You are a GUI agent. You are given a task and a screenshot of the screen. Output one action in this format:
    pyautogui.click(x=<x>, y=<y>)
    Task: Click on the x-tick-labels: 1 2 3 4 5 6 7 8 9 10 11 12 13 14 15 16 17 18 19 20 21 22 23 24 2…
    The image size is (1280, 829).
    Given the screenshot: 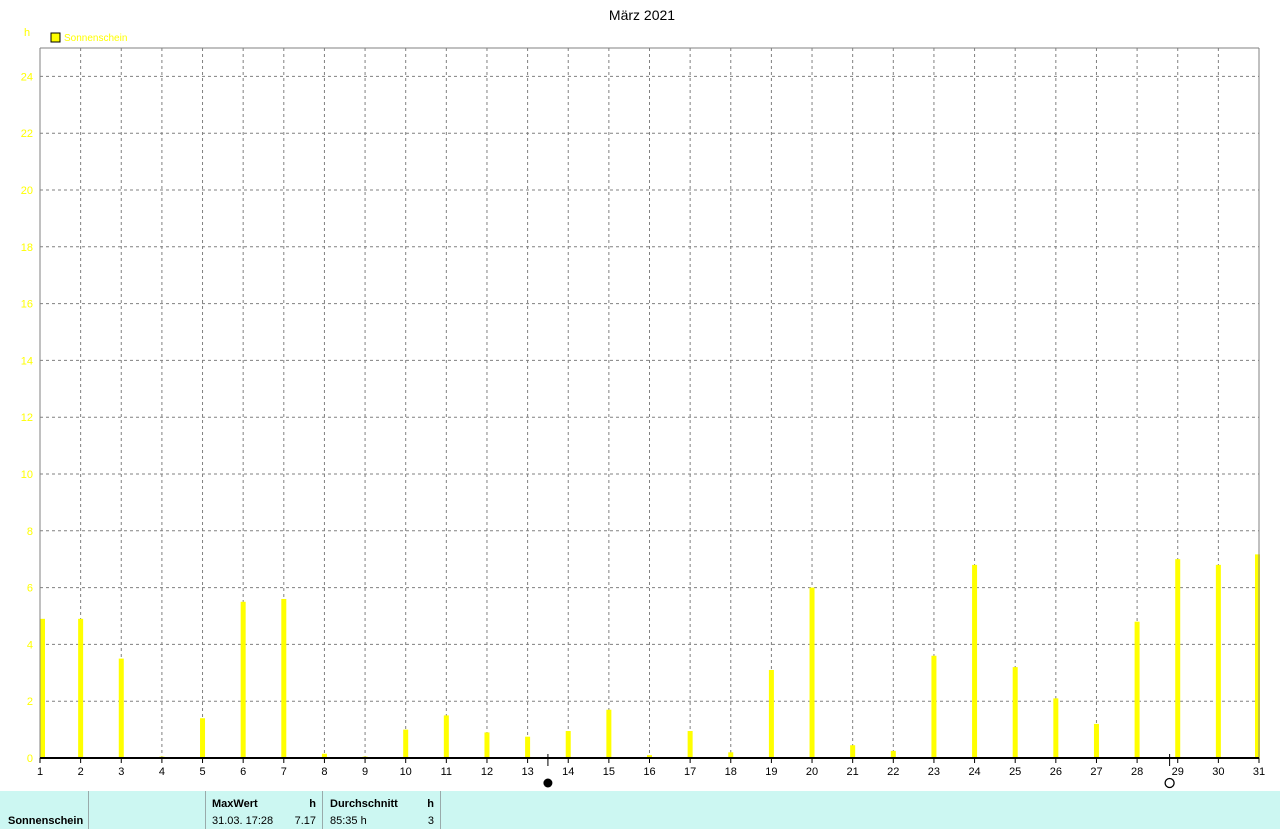 What is the action you would take?
    pyautogui.click(x=651, y=768)
    